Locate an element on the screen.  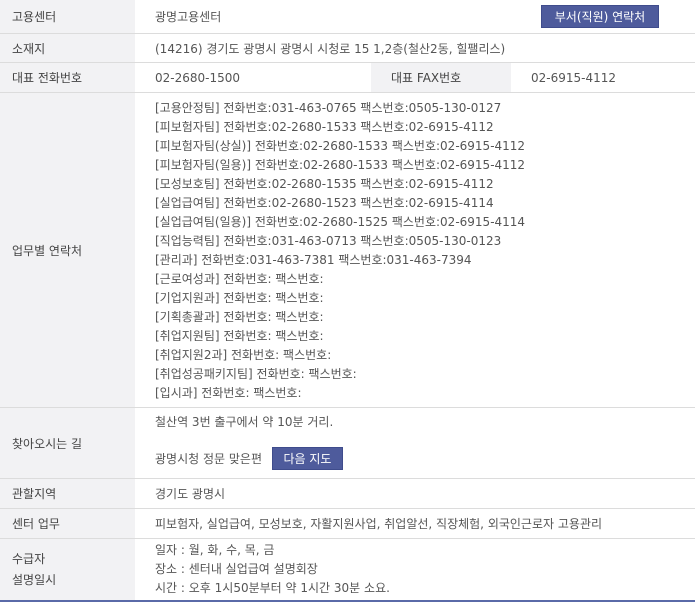
contacts-label: 업무별 연락처 is located at coordinates (67, 250).